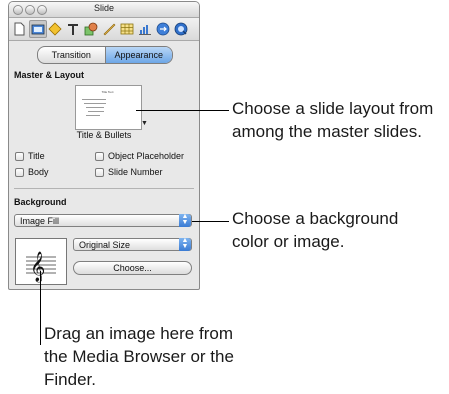 The width and height of the screenshot is (449, 394). I want to click on background-callout-line, so click(210, 221).